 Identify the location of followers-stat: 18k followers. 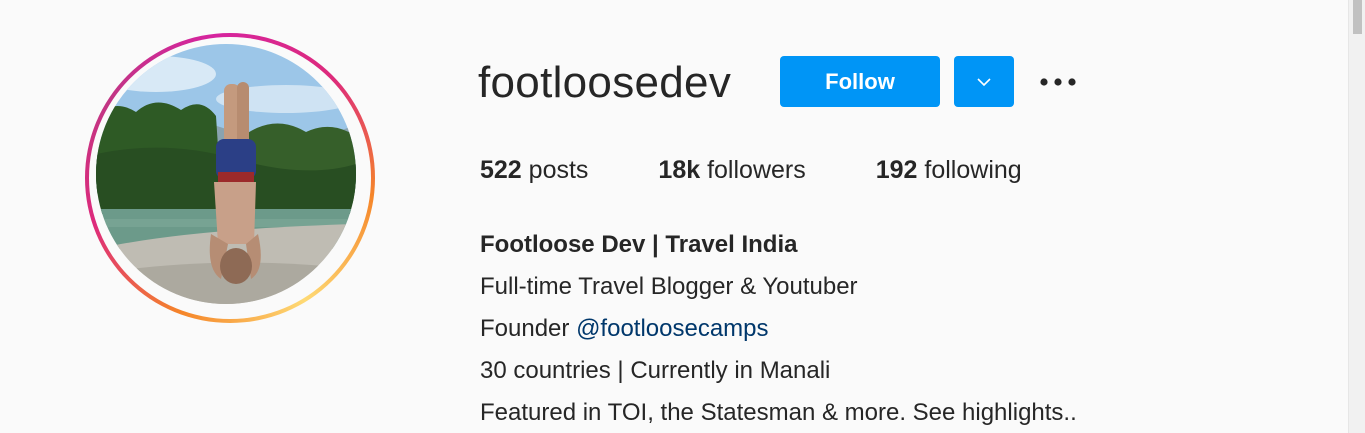
(731, 170).